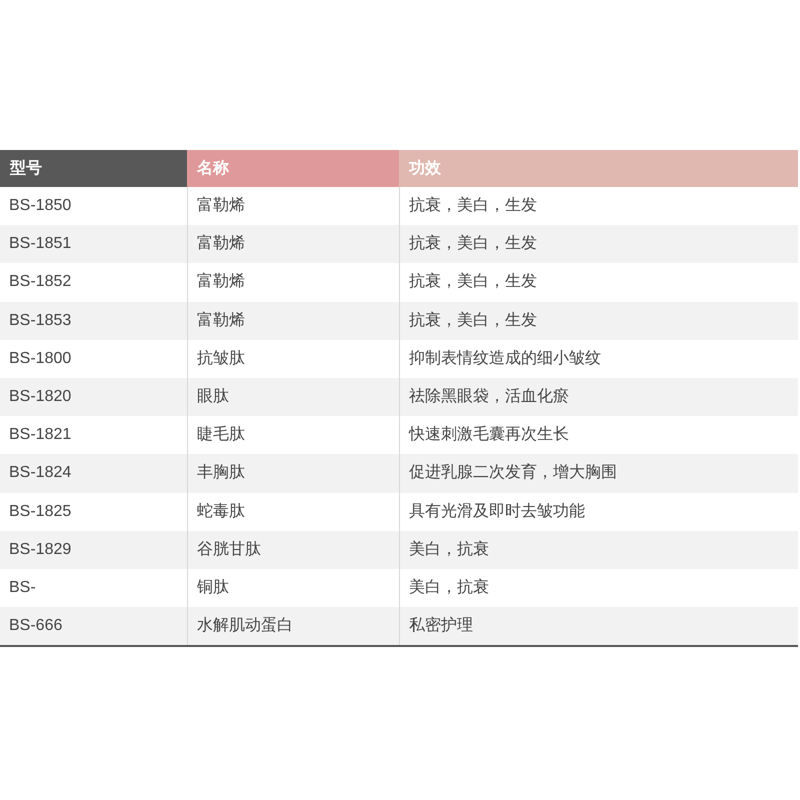 Image resolution: width=800 pixels, height=800 pixels. Describe the element at coordinates (221, 358) in the screenshot. I see `table-cell-text: 抗皱肽` at that location.